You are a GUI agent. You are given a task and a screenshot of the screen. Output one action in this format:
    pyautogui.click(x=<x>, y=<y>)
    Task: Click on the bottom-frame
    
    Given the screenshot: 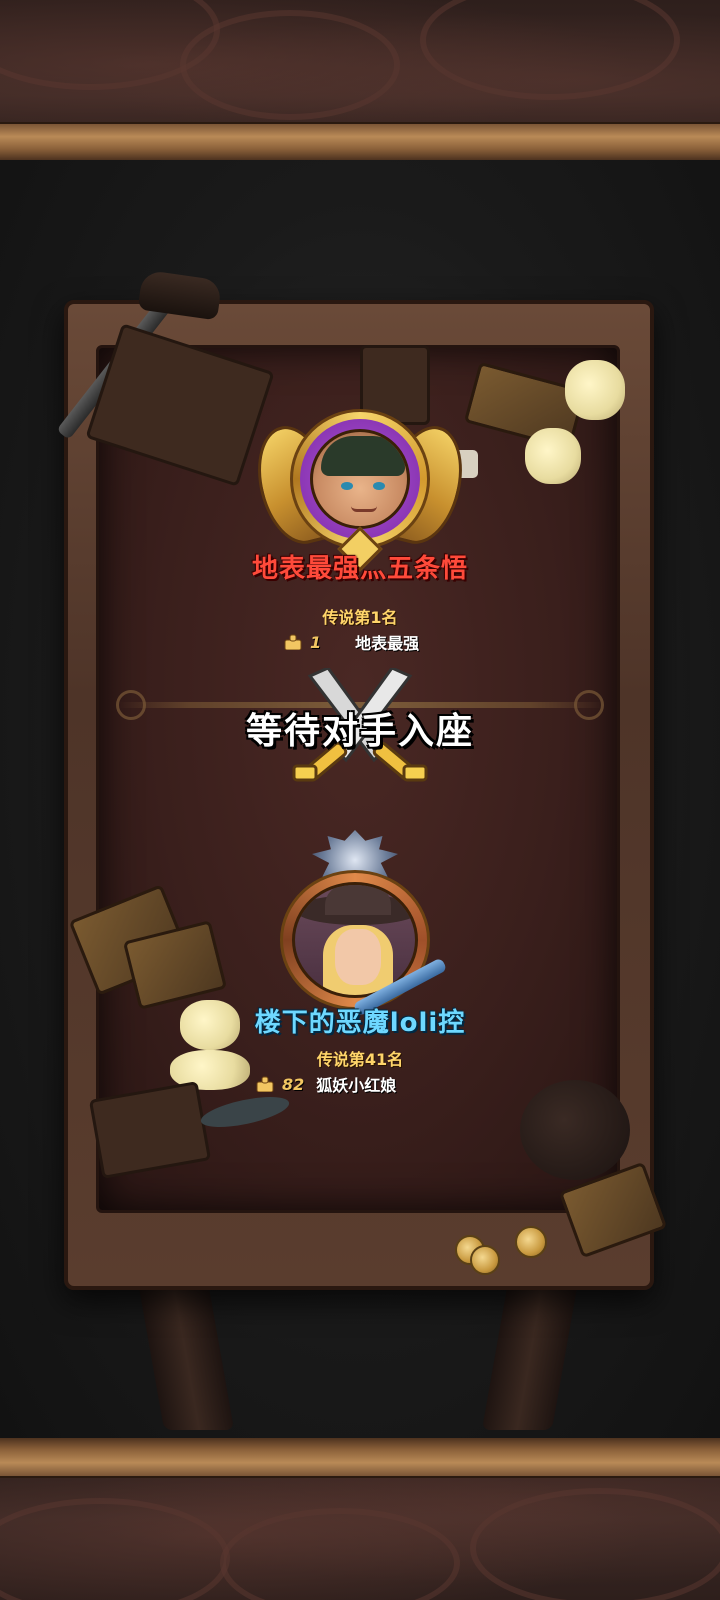 What is the action you would take?
    pyautogui.click(x=360, y=1519)
    